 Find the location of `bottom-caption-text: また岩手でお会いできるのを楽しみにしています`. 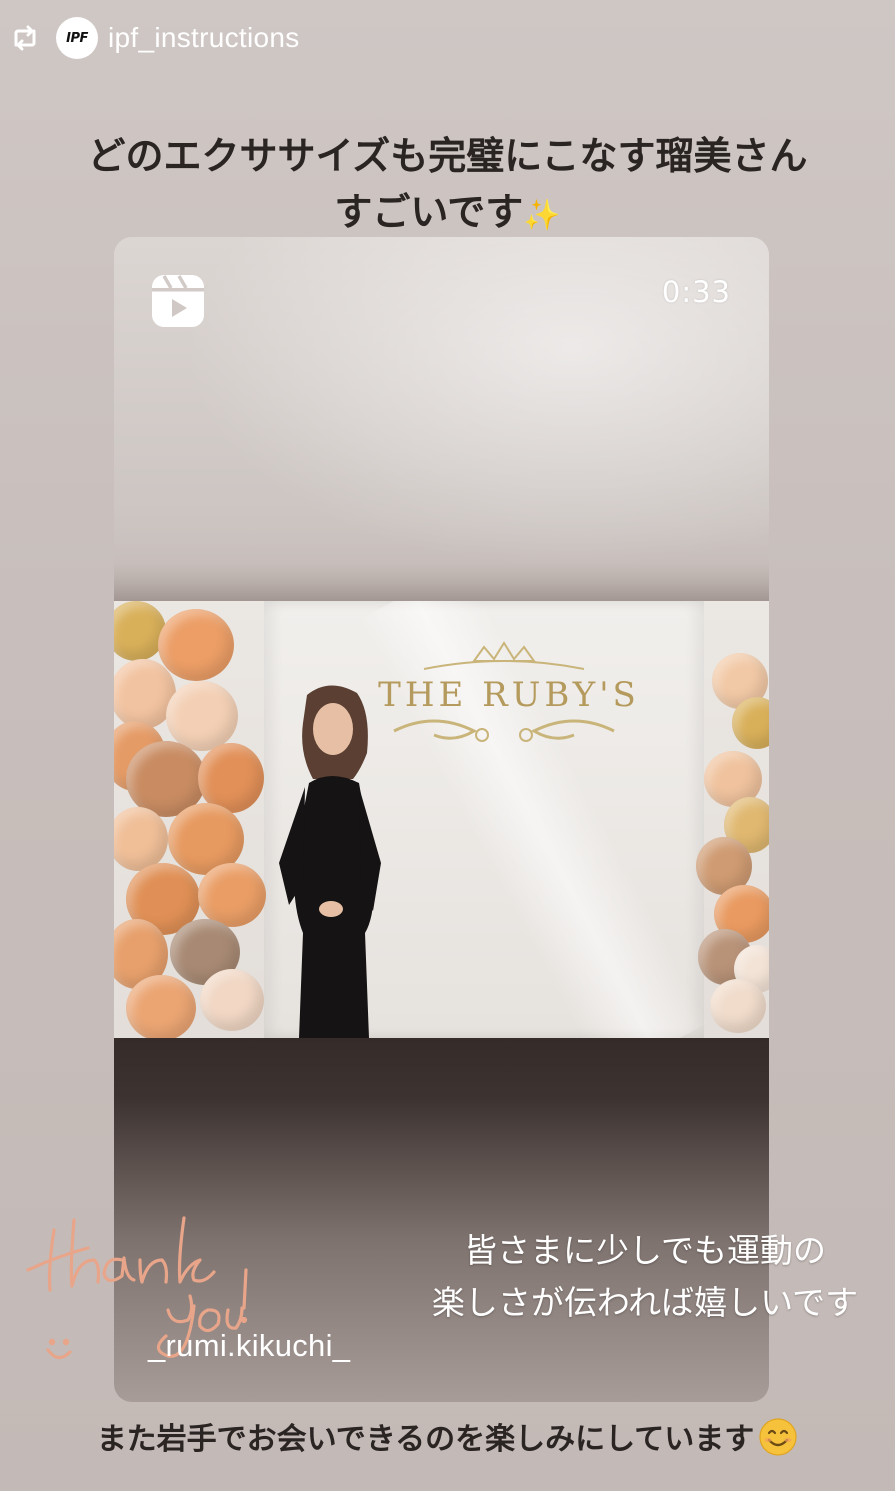

bottom-caption-text: また岩手でお会いできるのを楽しみにしています is located at coordinates (425, 1439).